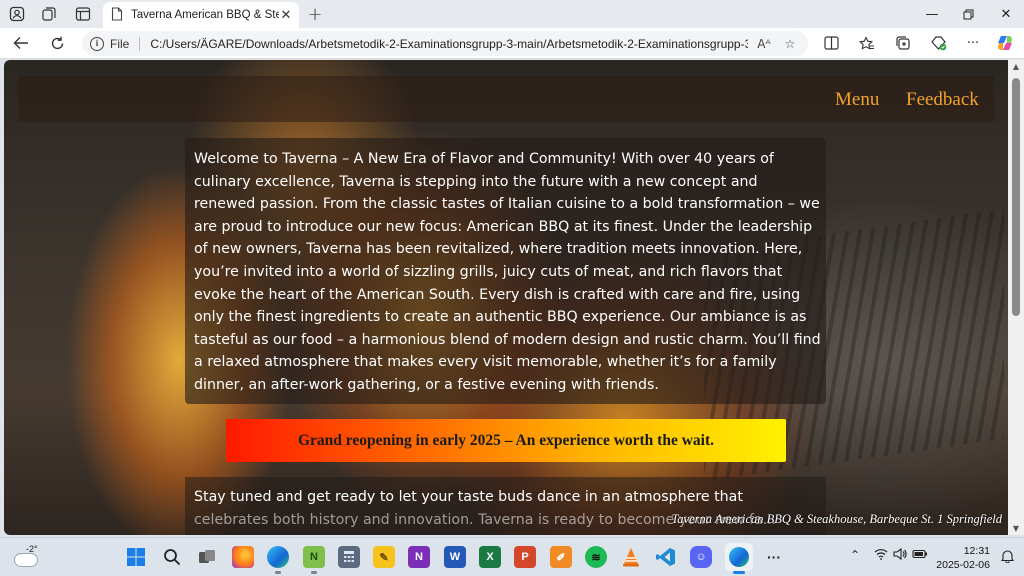 This screenshot has height=576, width=1024. Describe the element at coordinates (963, 558) in the screenshot. I see `system-clock: 12:31 2025-02-06` at that location.